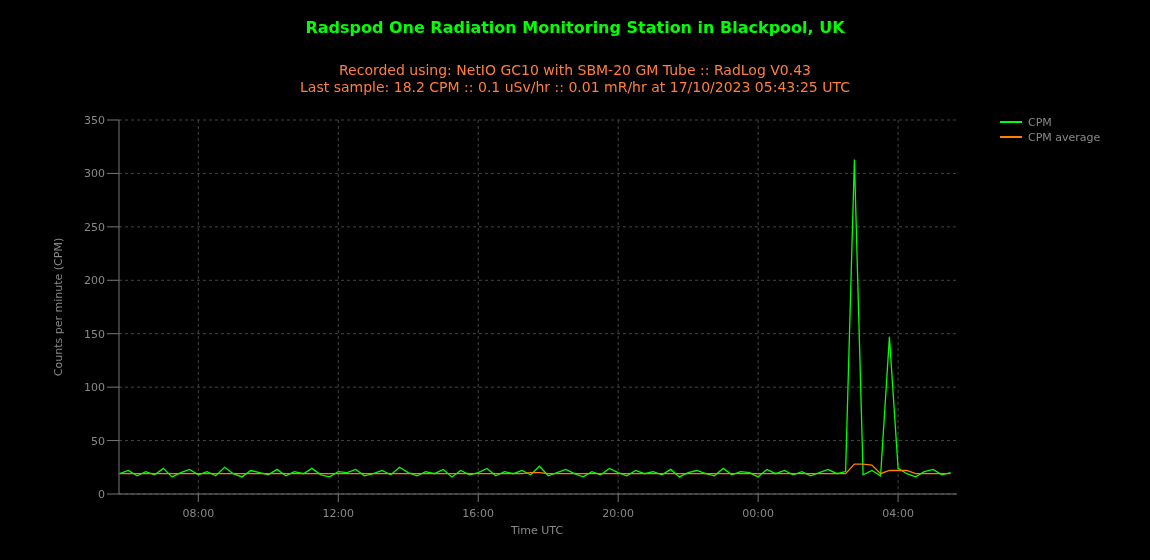 This screenshot has width=1150, height=560. I want to click on x-axis-title: Time UTC, so click(537, 530).